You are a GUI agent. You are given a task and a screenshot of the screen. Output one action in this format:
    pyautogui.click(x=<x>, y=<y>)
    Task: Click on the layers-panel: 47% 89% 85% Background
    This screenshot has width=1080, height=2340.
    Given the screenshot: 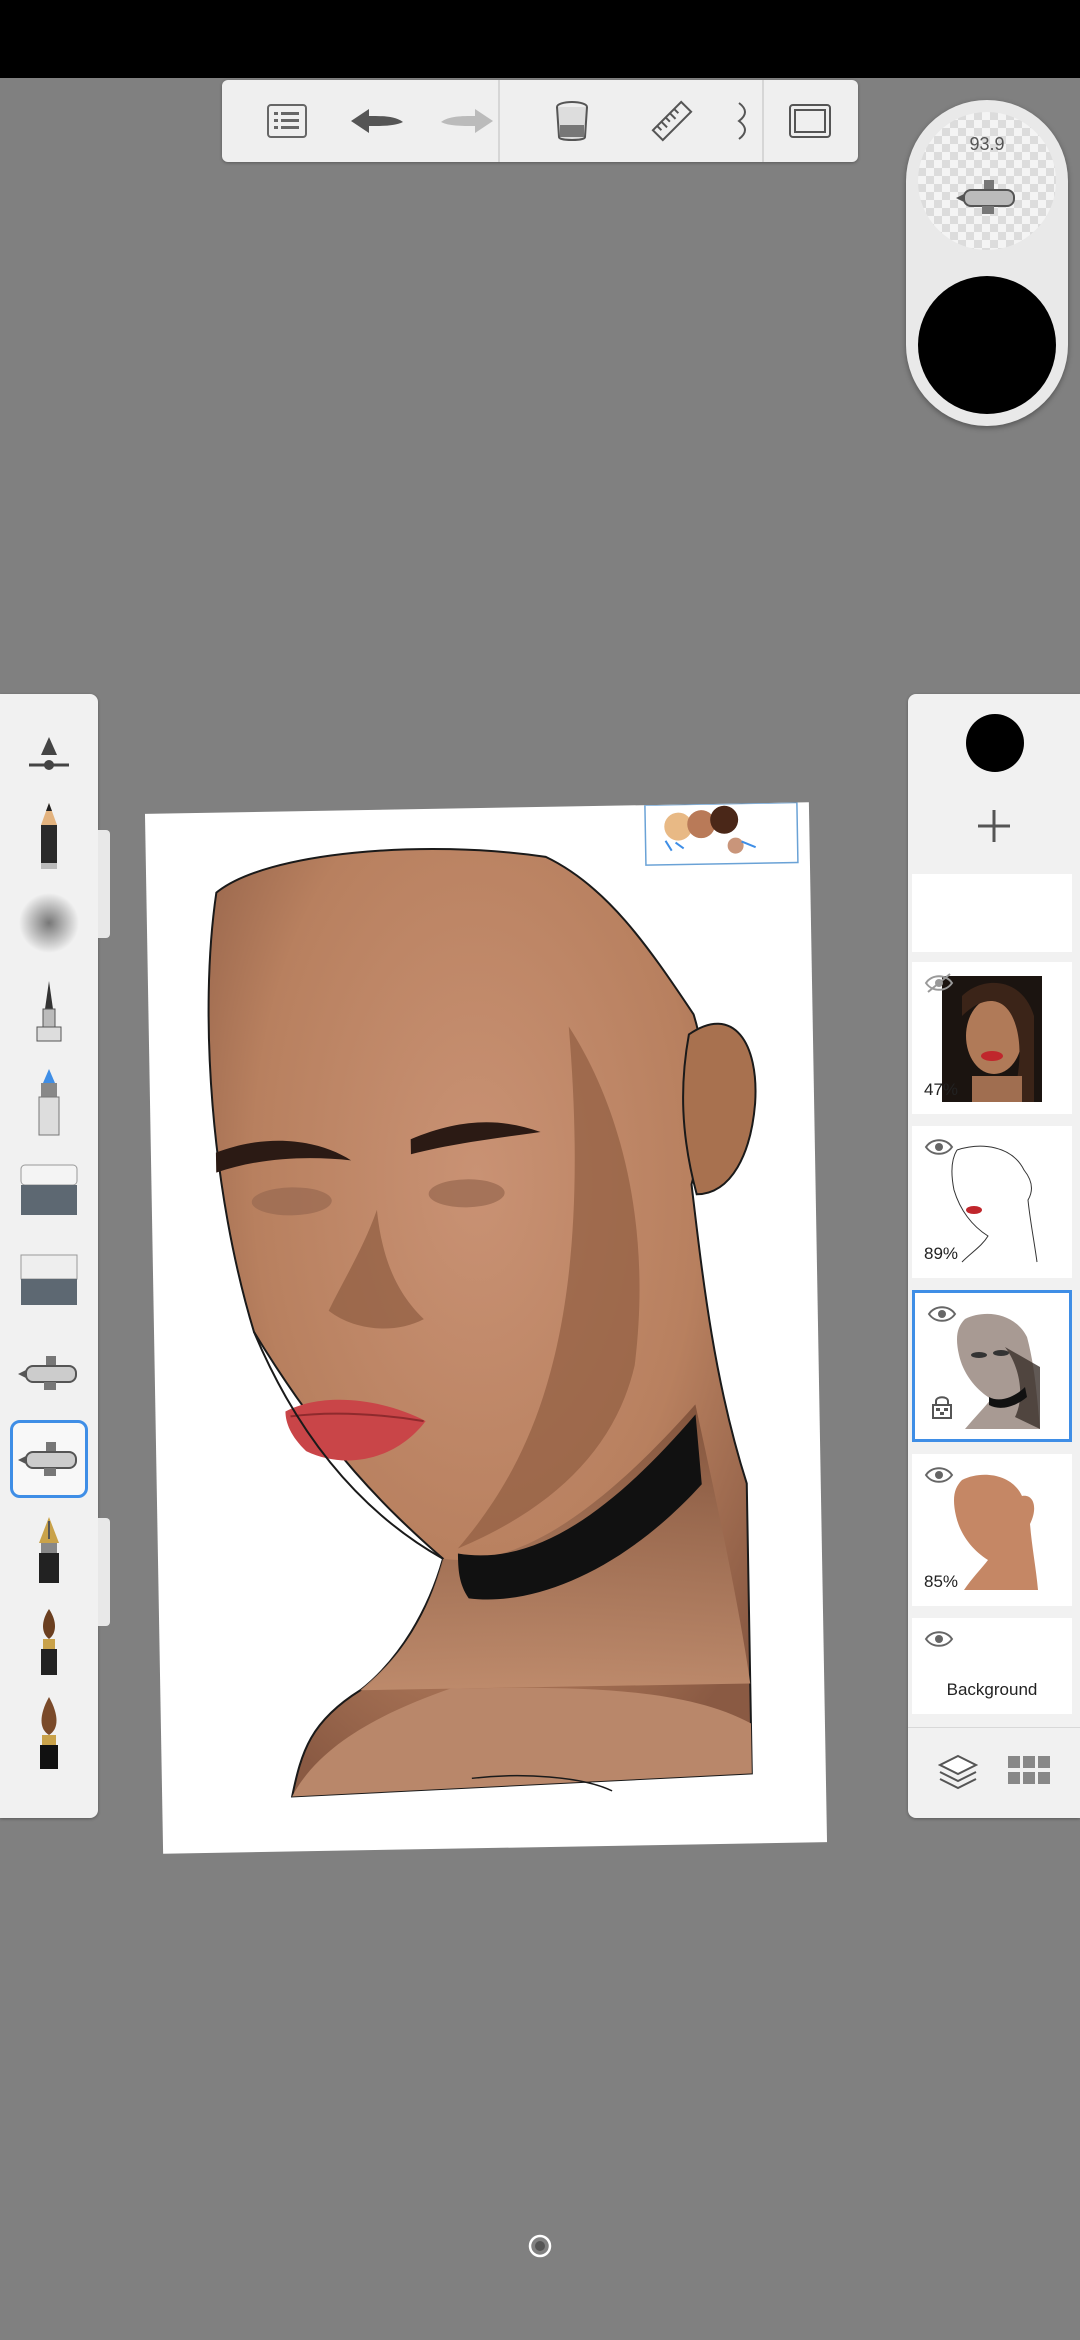 What is the action you would take?
    pyautogui.click(x=994, y=1256)
    